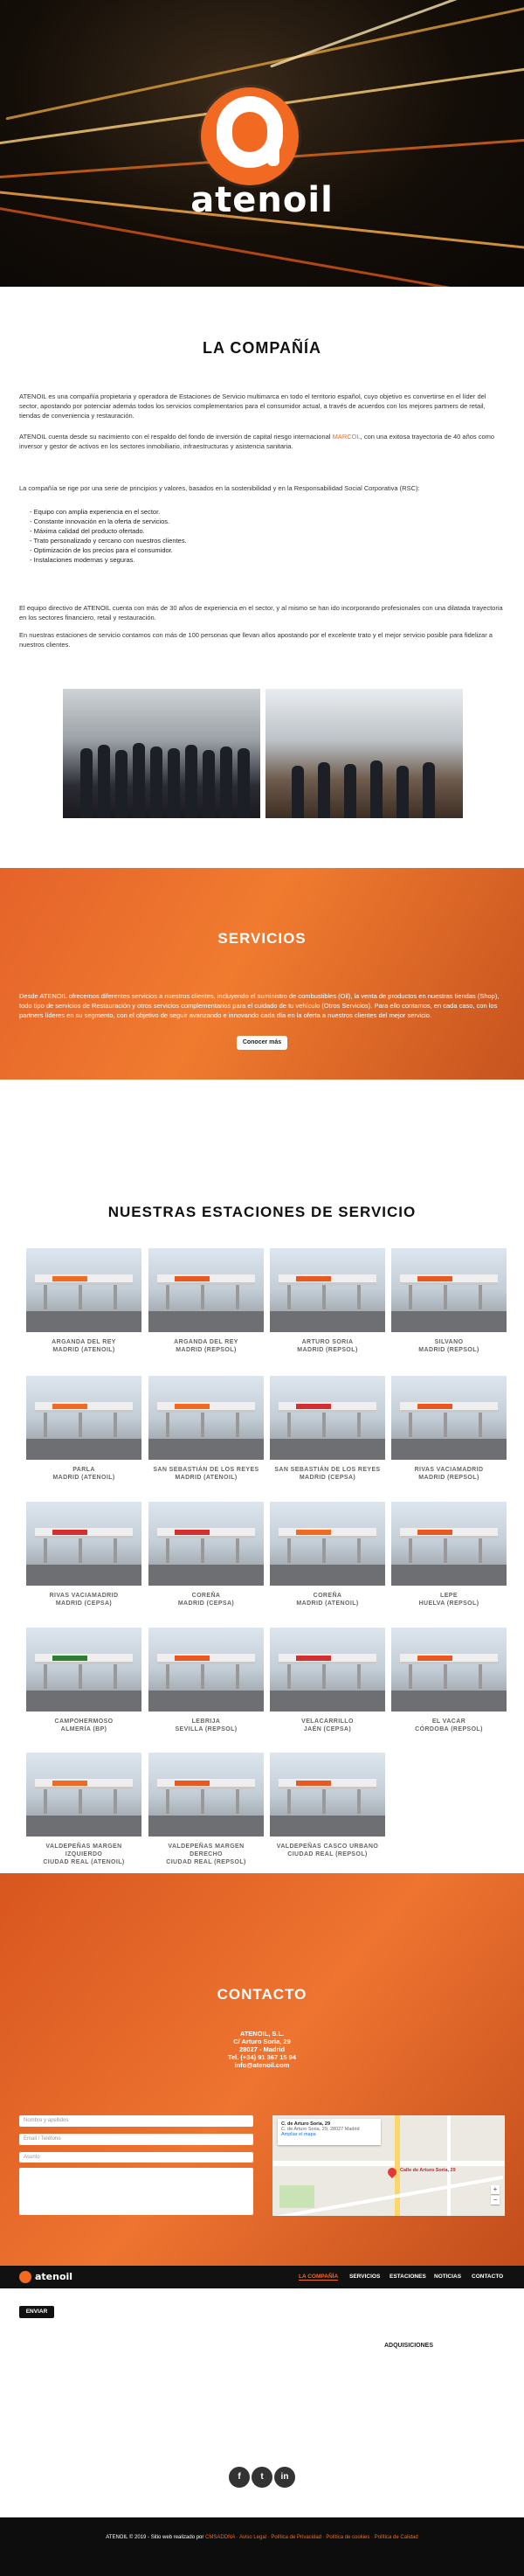  What do you see at coordinates (136, 2191) in the screenshot?
I see `message-textarea` at bounding box center [136, 2191].